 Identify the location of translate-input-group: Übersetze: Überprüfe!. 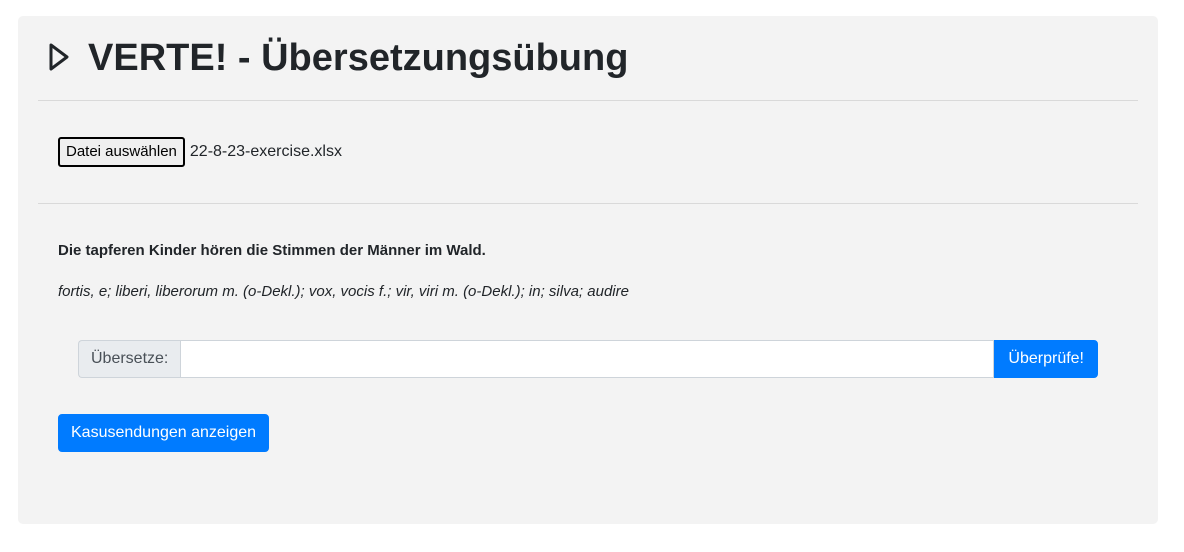
(588, 359).